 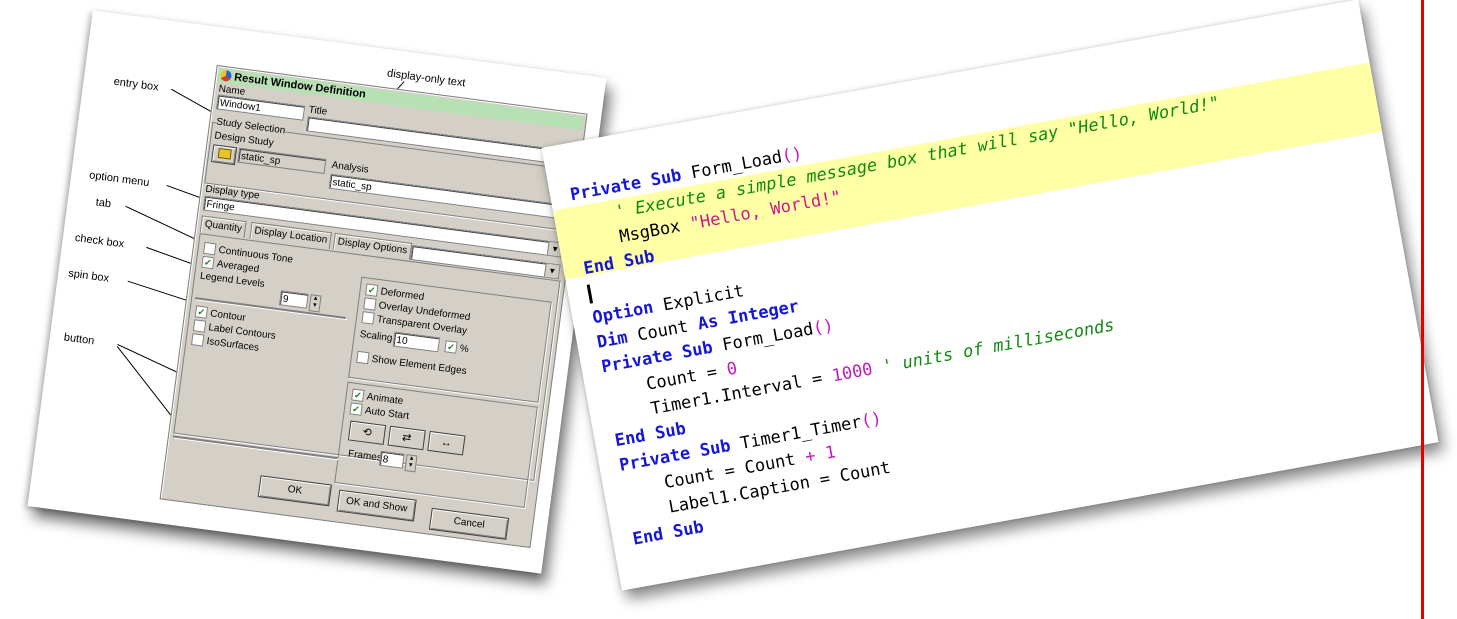 I want to click on chevron-down-icon: ▼, so click(x=551, y=271).